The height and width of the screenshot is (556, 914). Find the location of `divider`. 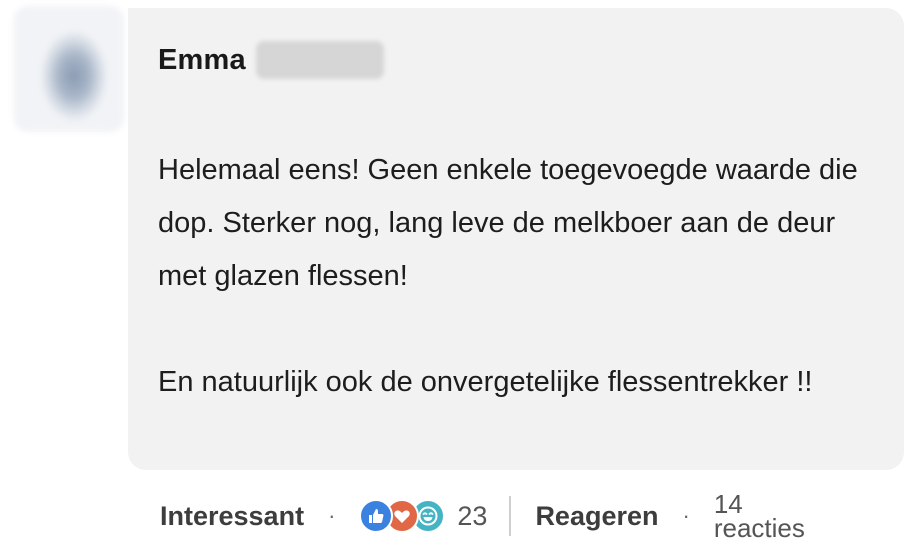

divider is located at coordinates (510, 516).